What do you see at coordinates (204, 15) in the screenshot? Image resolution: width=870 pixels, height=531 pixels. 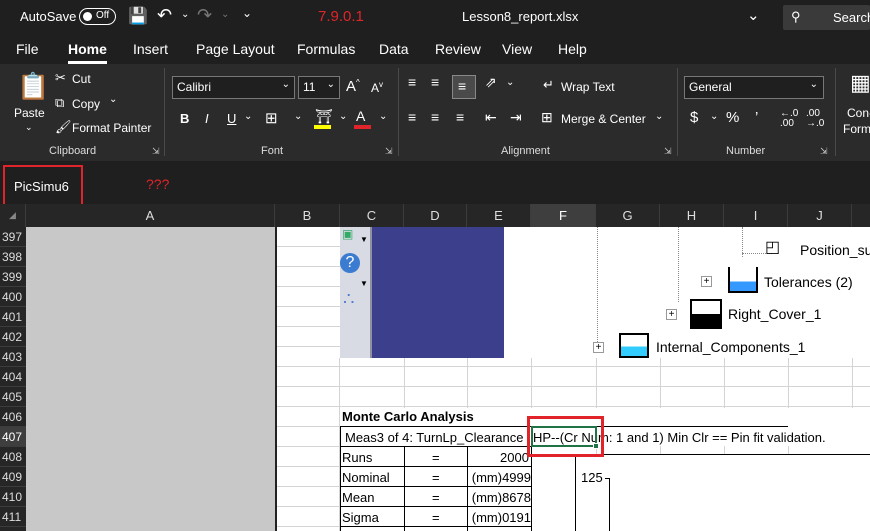 I see `redo-icon: ↷` at bounding box center [204, 15].